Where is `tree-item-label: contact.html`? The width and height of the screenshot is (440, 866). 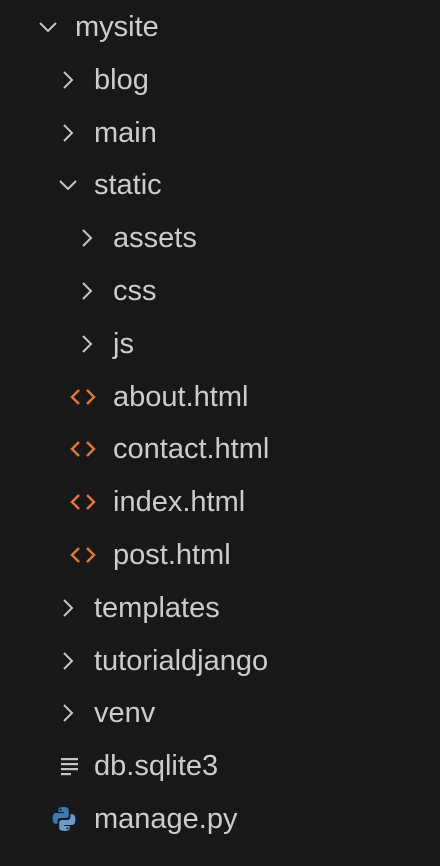
tree-item-label: contact.html is located at coordinates (191, 449).